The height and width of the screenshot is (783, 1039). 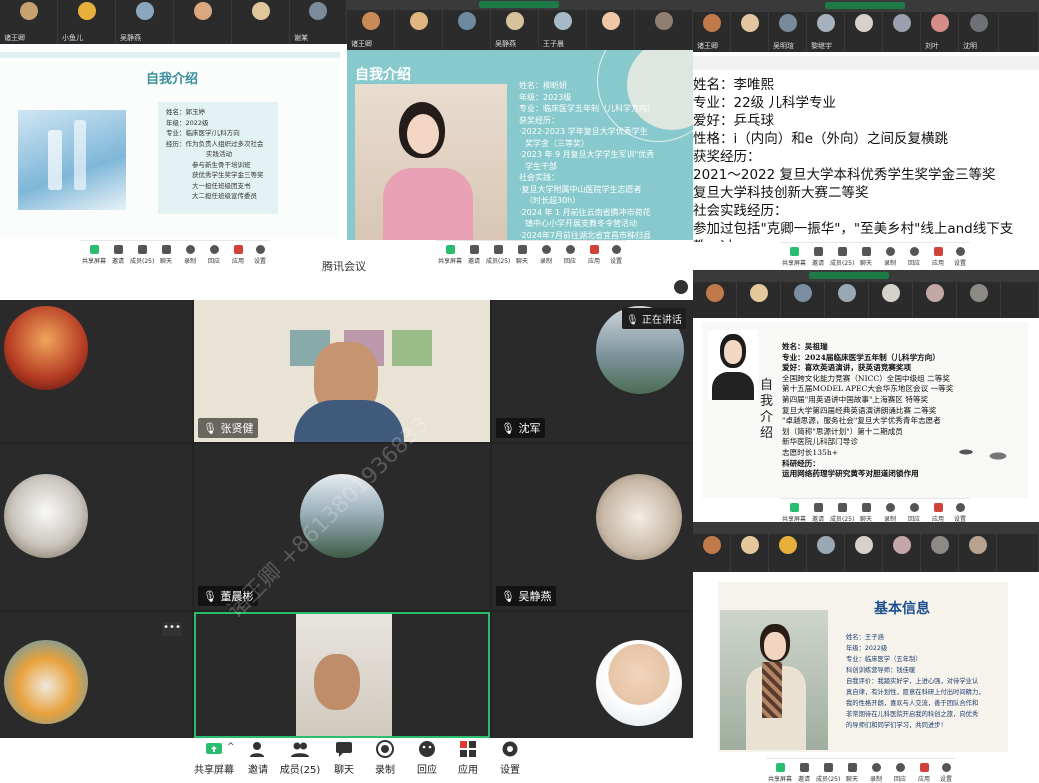 I want to click on participant-thumb: 黎继宇, so click(x=826, y=32).